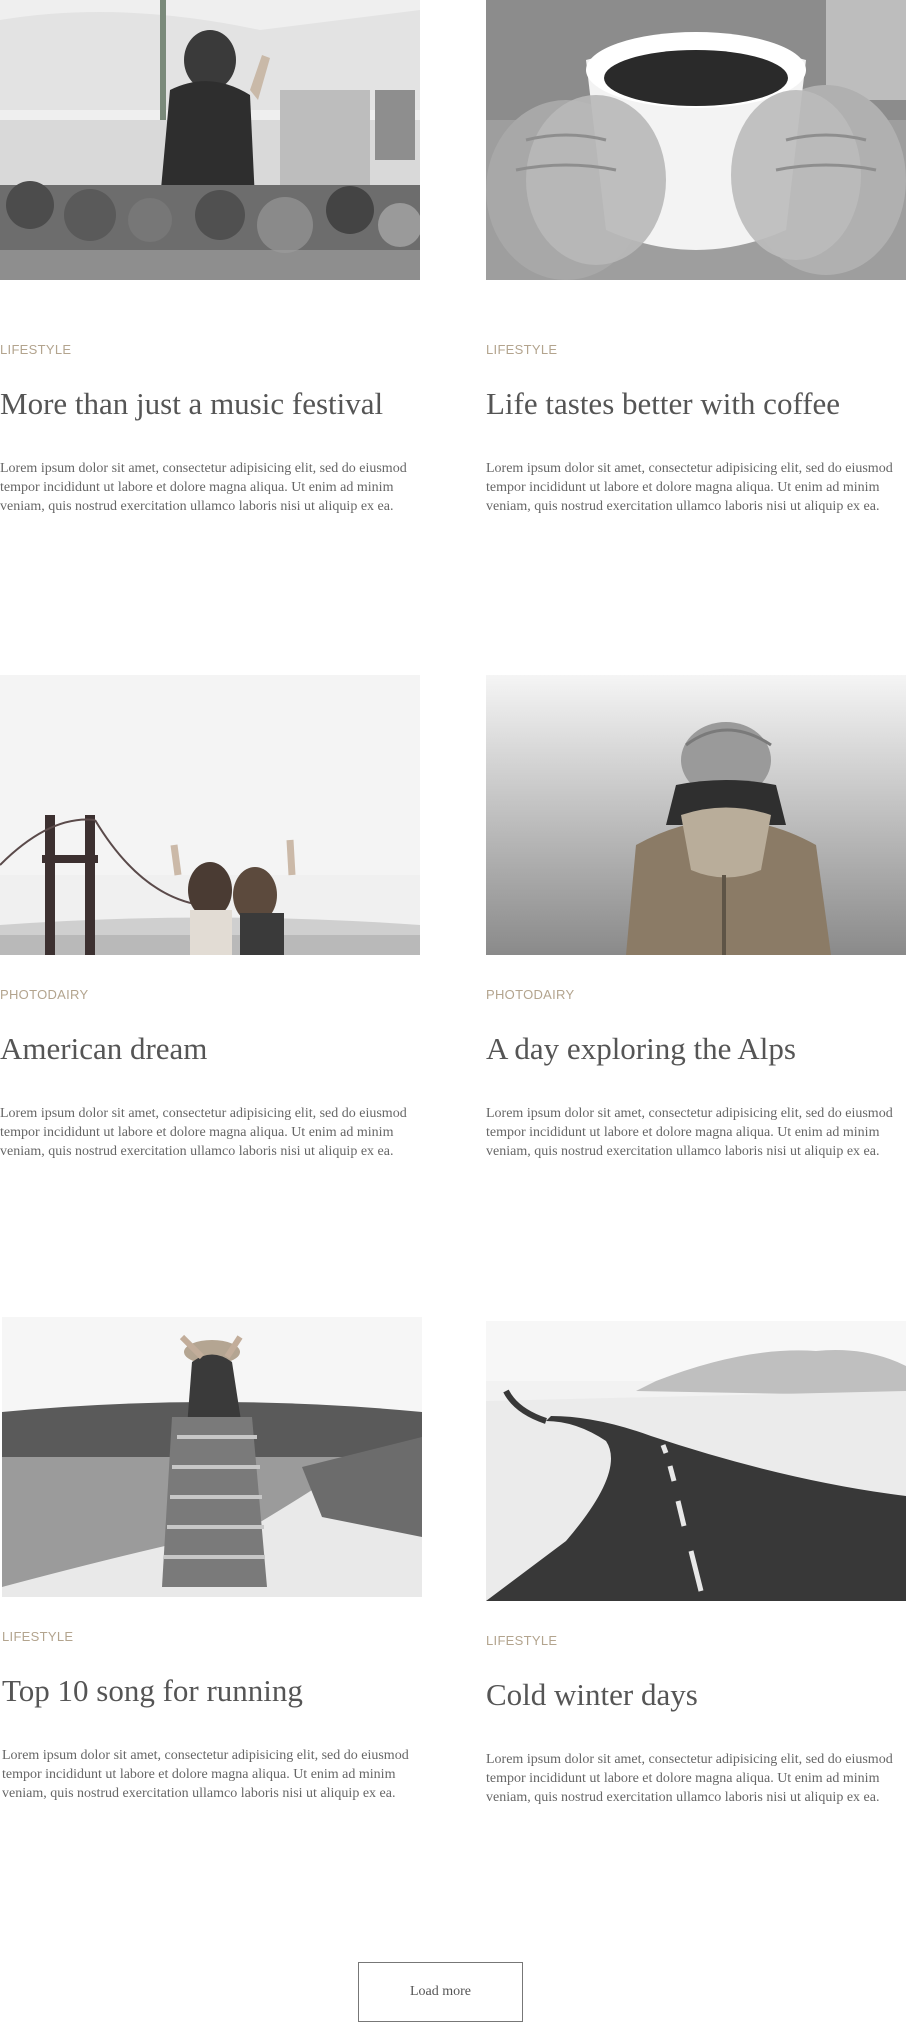  I want to click on hiker-beanie-fog-photo, so click(696, 815).